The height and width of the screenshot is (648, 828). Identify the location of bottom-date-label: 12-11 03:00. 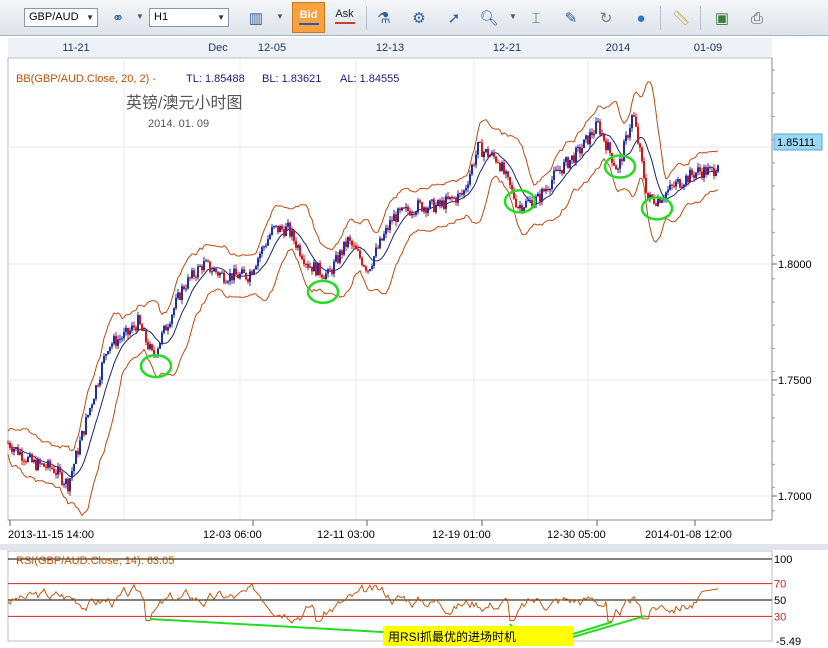
(346, 535).